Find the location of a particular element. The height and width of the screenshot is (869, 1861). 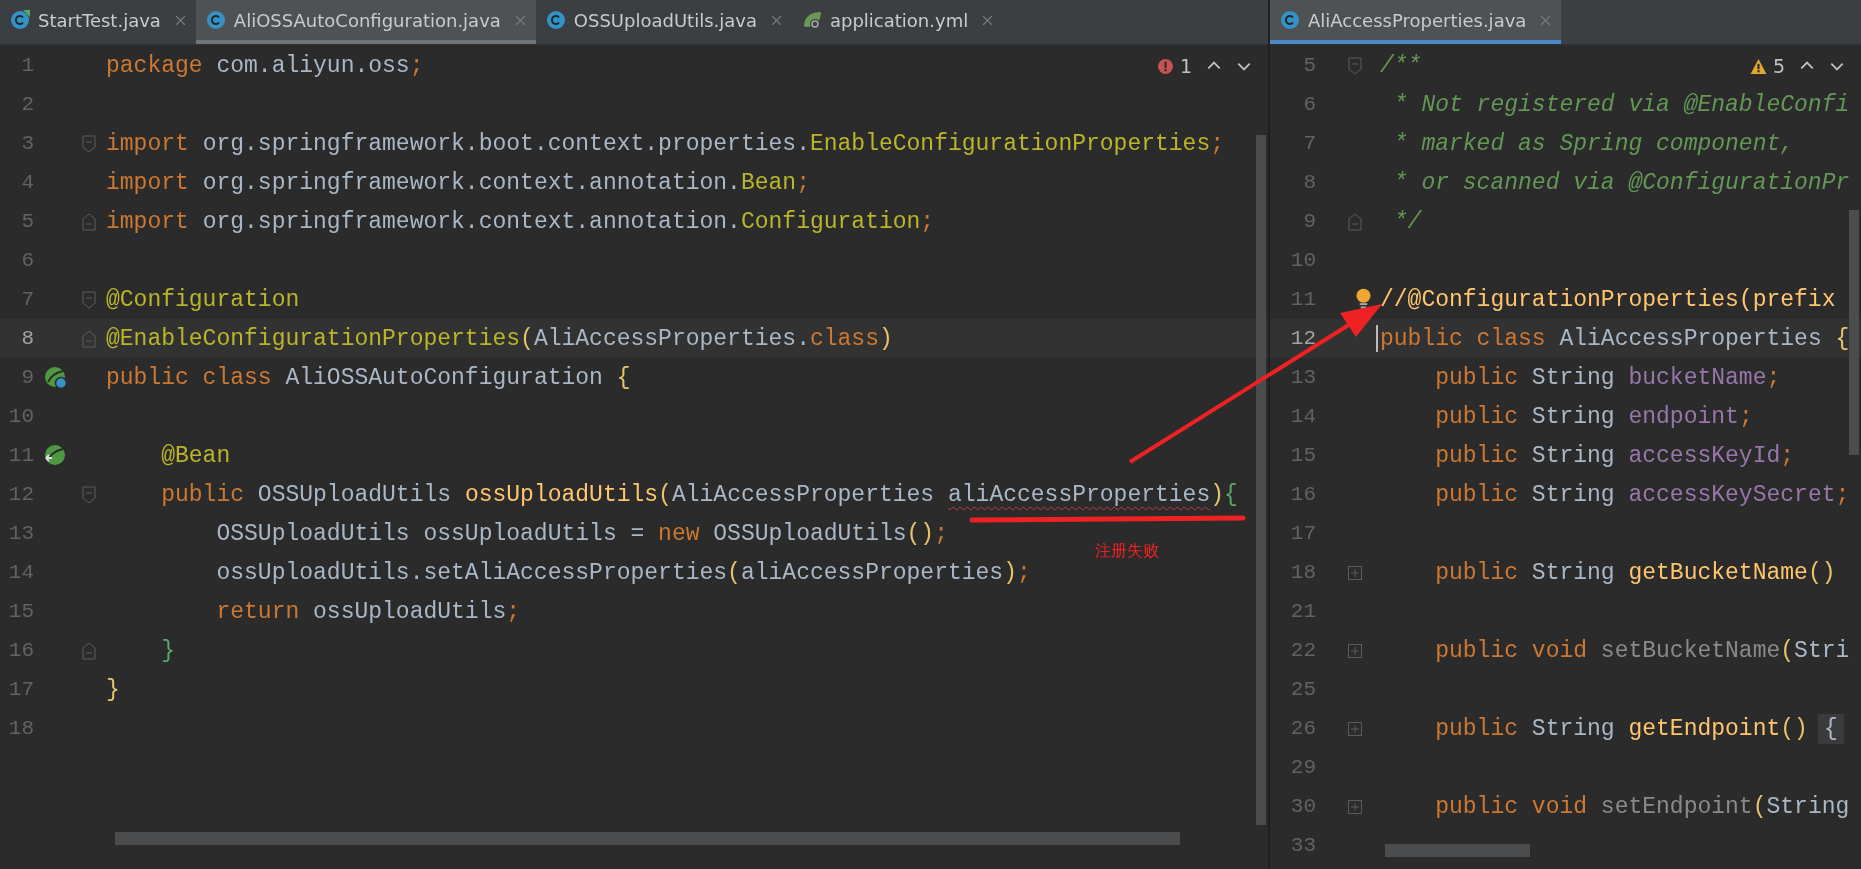

line-number: 2 is located at coordinates (27, 104).